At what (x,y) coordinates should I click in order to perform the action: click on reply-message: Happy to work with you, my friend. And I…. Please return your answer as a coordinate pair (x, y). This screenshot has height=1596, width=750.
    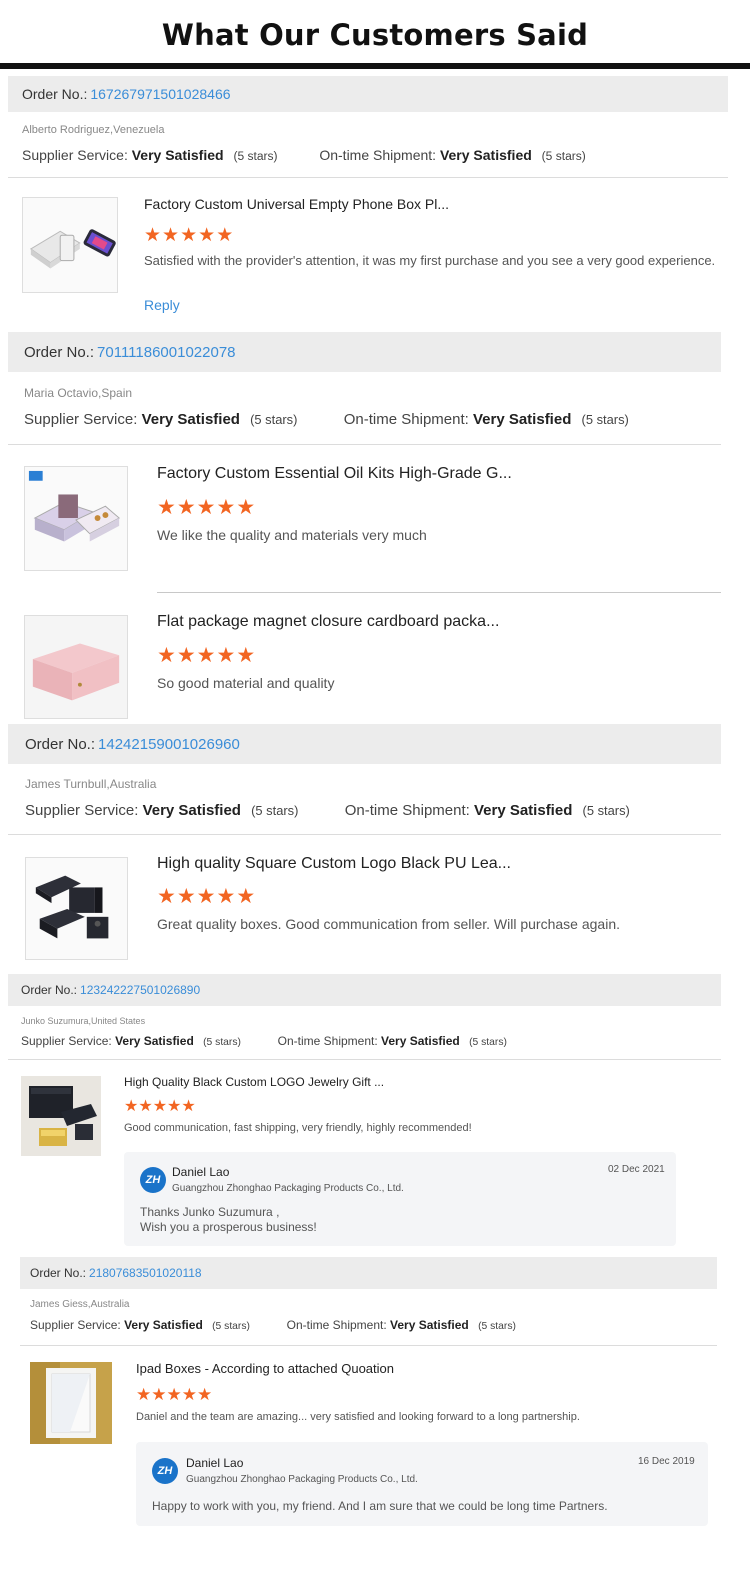
    Looking at the image, I should click on (380, 1506).